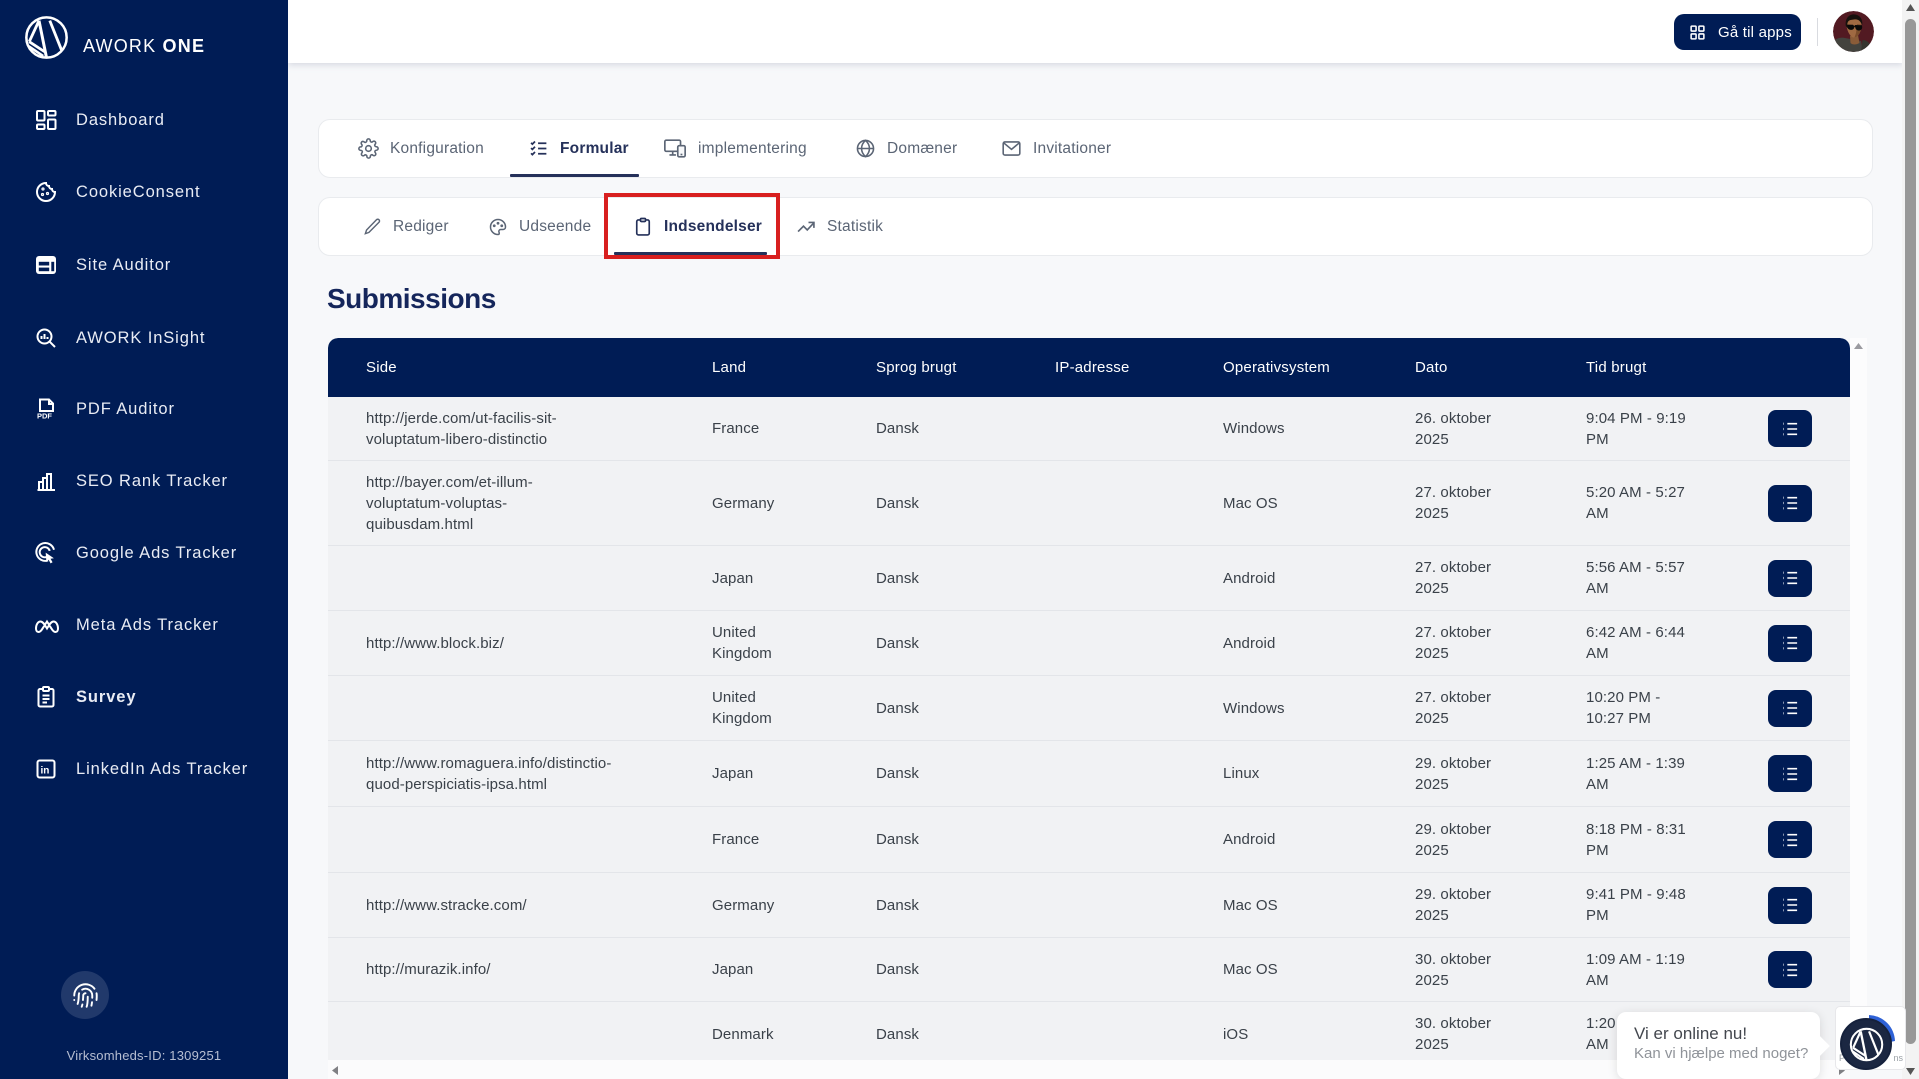 This screenshot has width=1919, height=1079. What do you see at coordinates (44, 416) in the screenshot?
I see `svg-text: PDF` at bounding box center [44, 416].